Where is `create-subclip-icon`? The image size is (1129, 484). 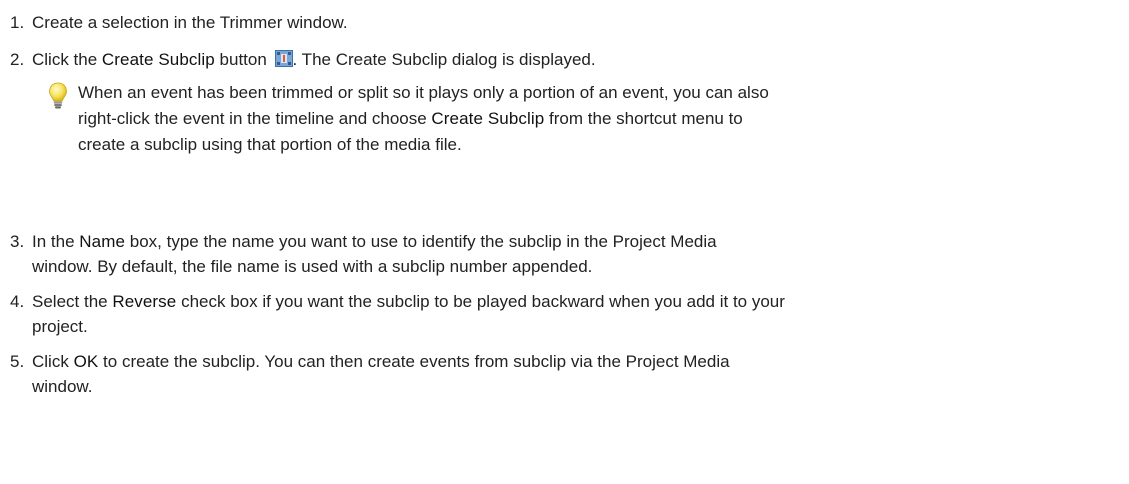
create-subclip-icon is located at coordinates (283, 58).